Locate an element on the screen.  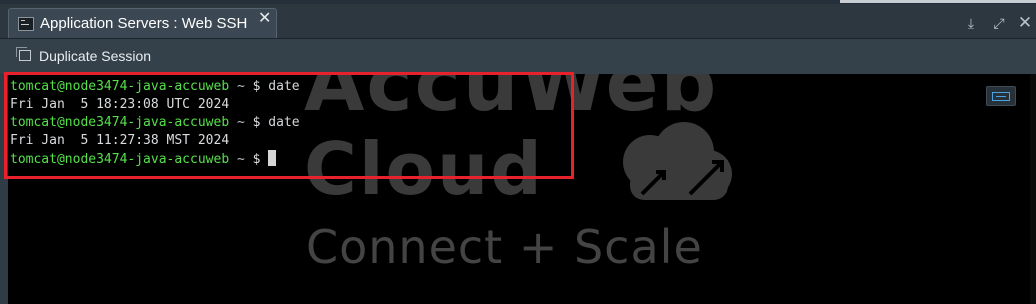
tab-web-ssh: Application Servers : Web SSH ✕ is located at coordinates (142, 23).